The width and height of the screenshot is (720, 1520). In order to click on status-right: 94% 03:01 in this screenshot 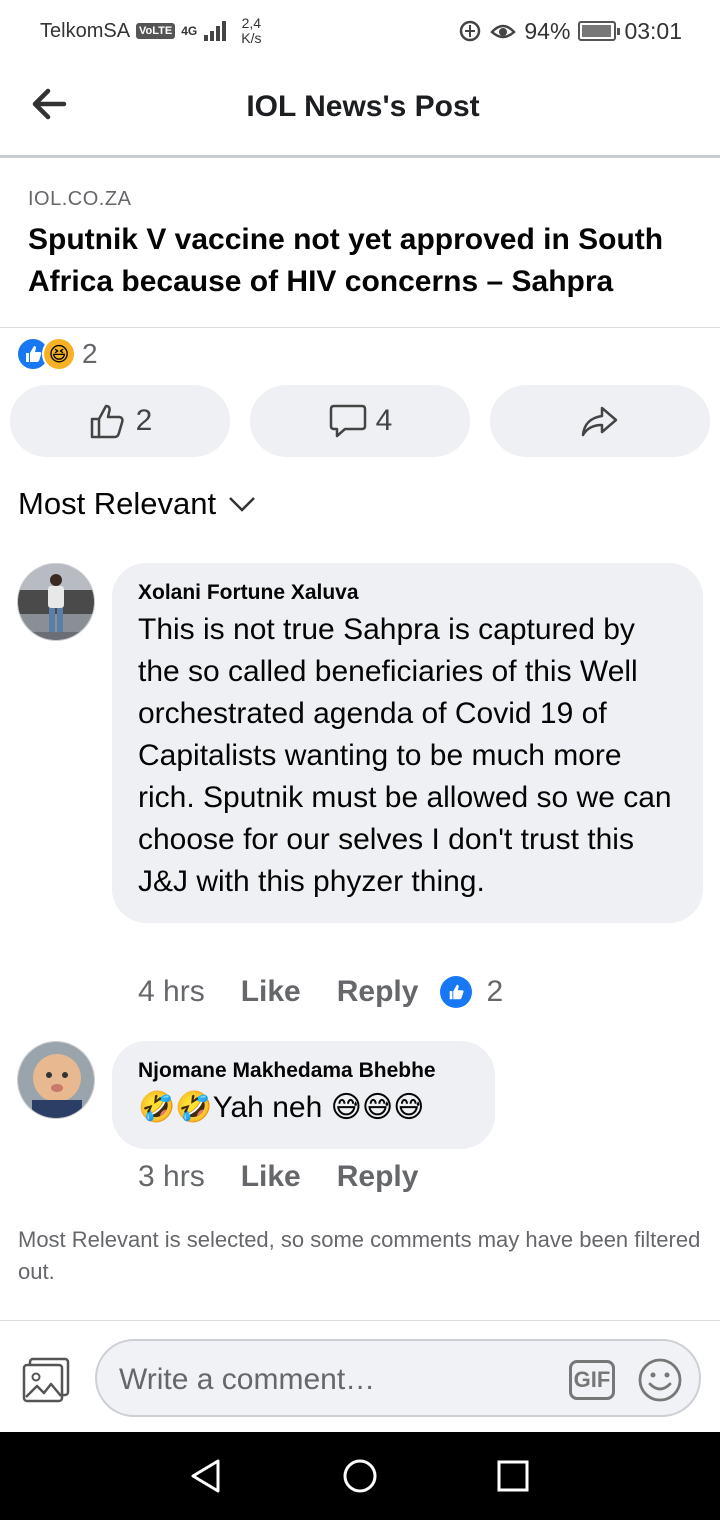, I will do `click(570, 31)`.